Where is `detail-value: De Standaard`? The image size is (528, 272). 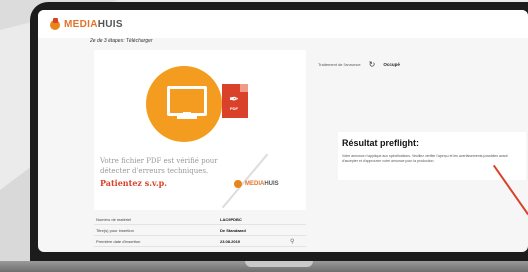
detail-value: De Standaard is located at coordinates (233, 230).